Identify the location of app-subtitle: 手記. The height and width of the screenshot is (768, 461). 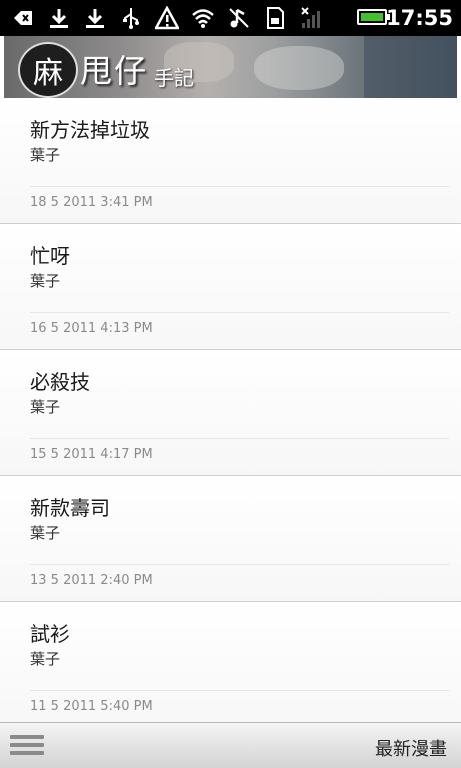
(174, 78).